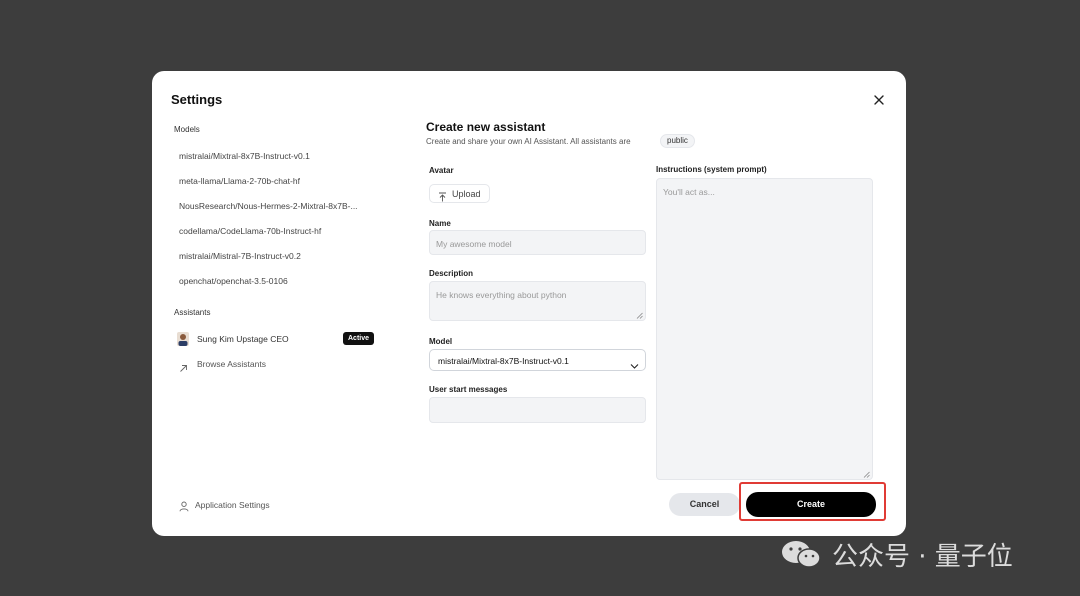  What do you see at coordinates (537, 301) in the screenshot?
I see `description-textarea: He knows everything about python` at bounding box center [537, 301].